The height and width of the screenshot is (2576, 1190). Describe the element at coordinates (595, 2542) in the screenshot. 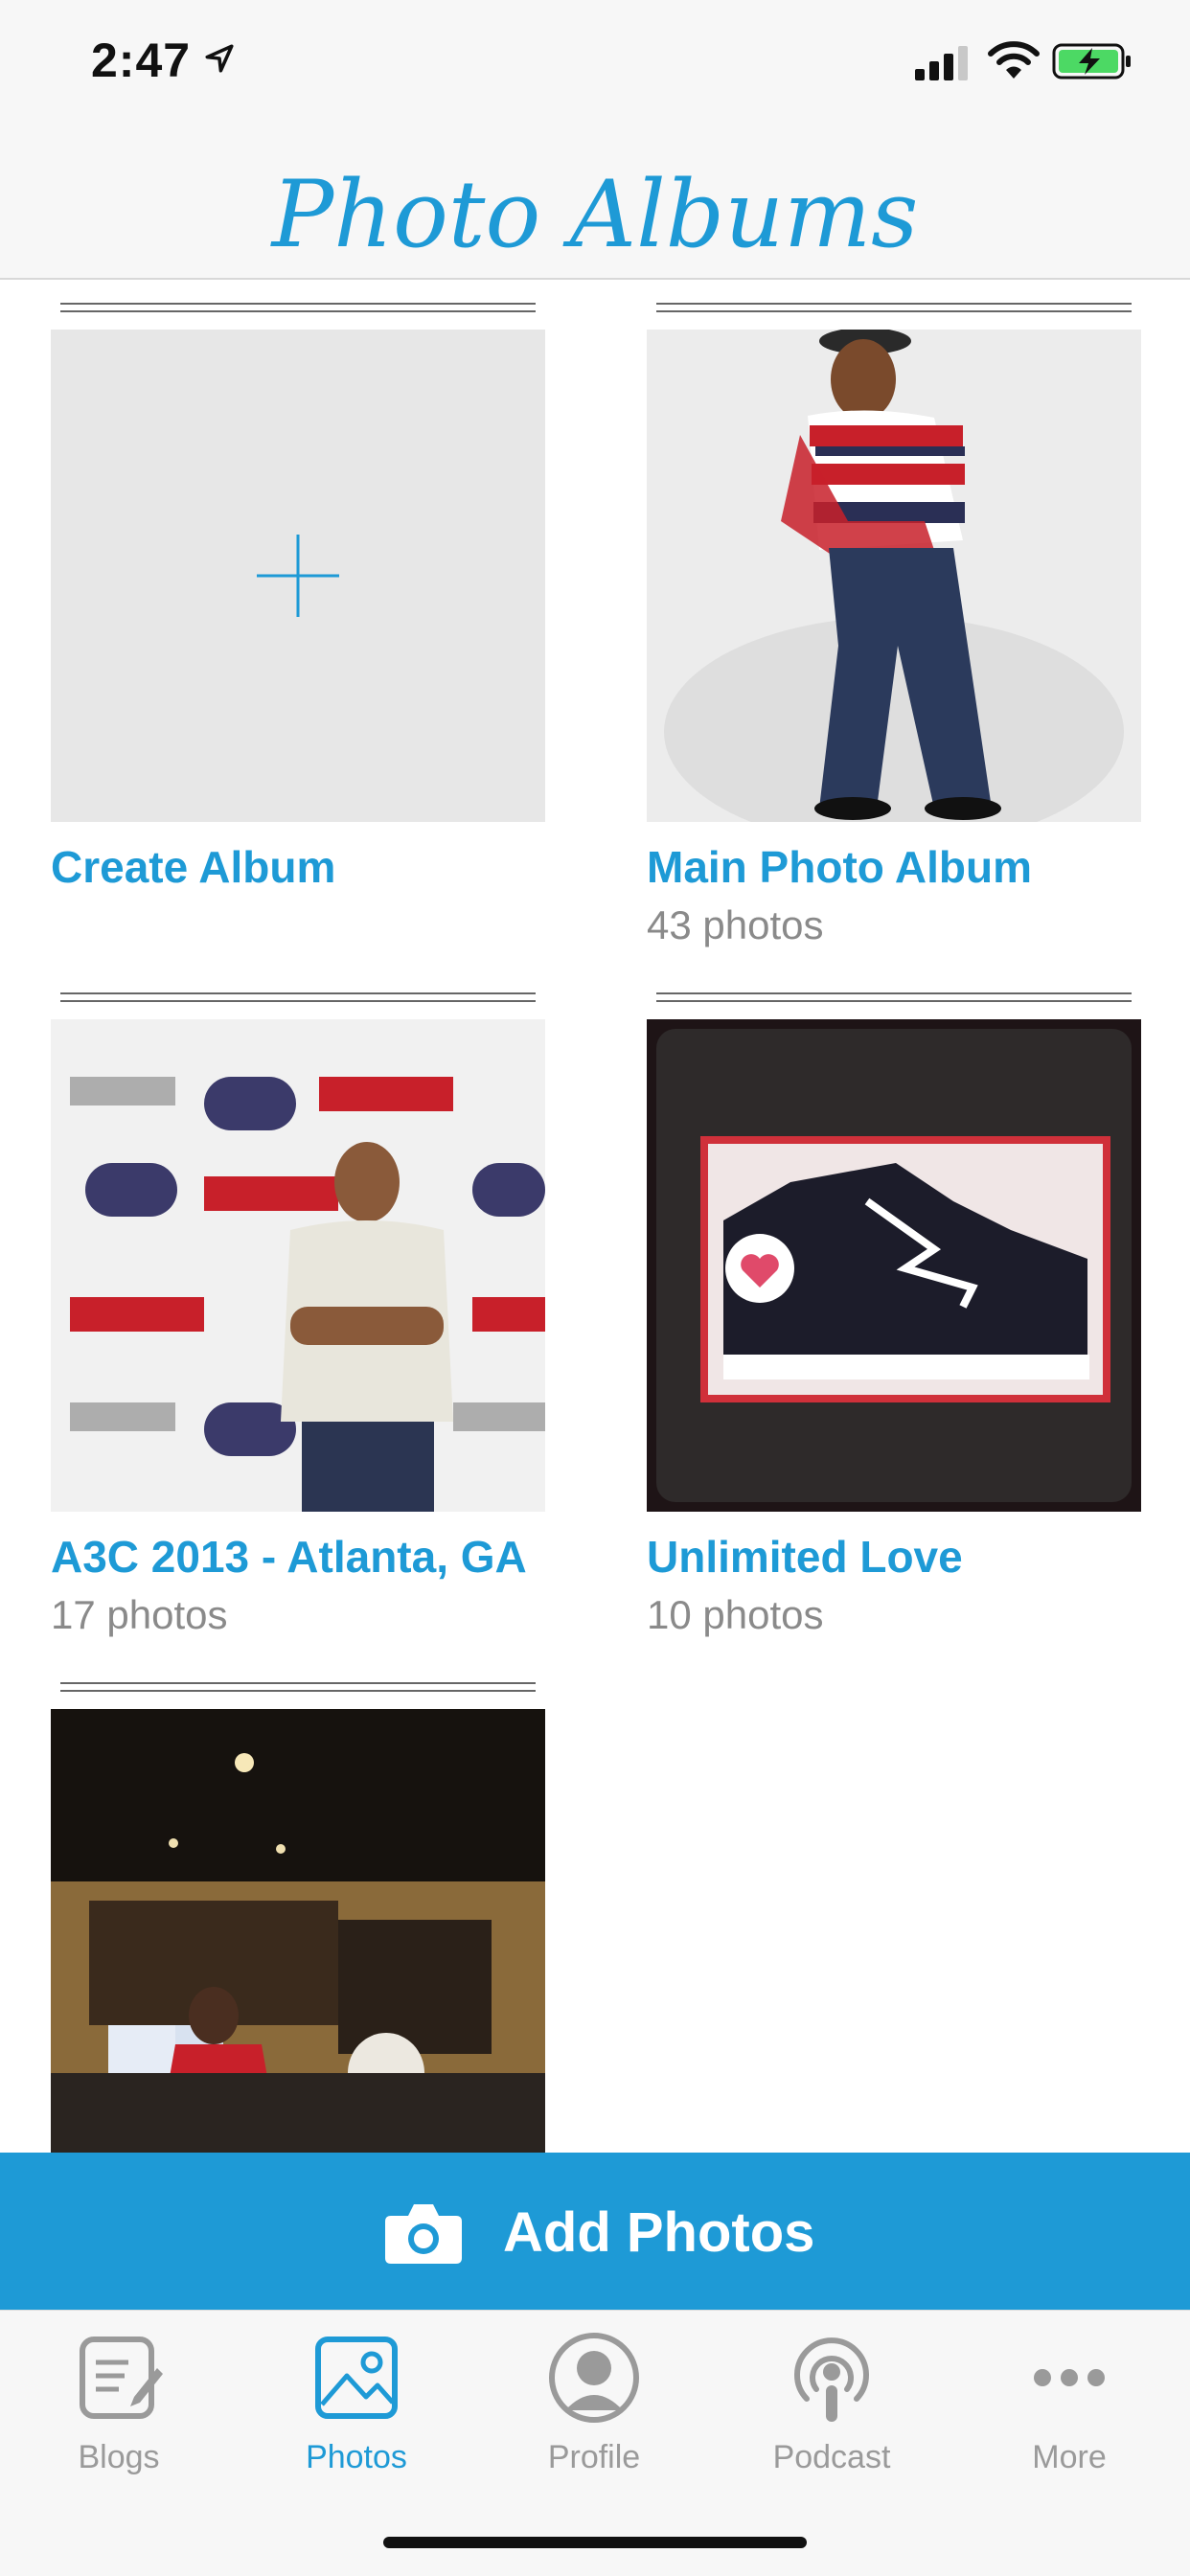

I see `home-indicator` at that location.